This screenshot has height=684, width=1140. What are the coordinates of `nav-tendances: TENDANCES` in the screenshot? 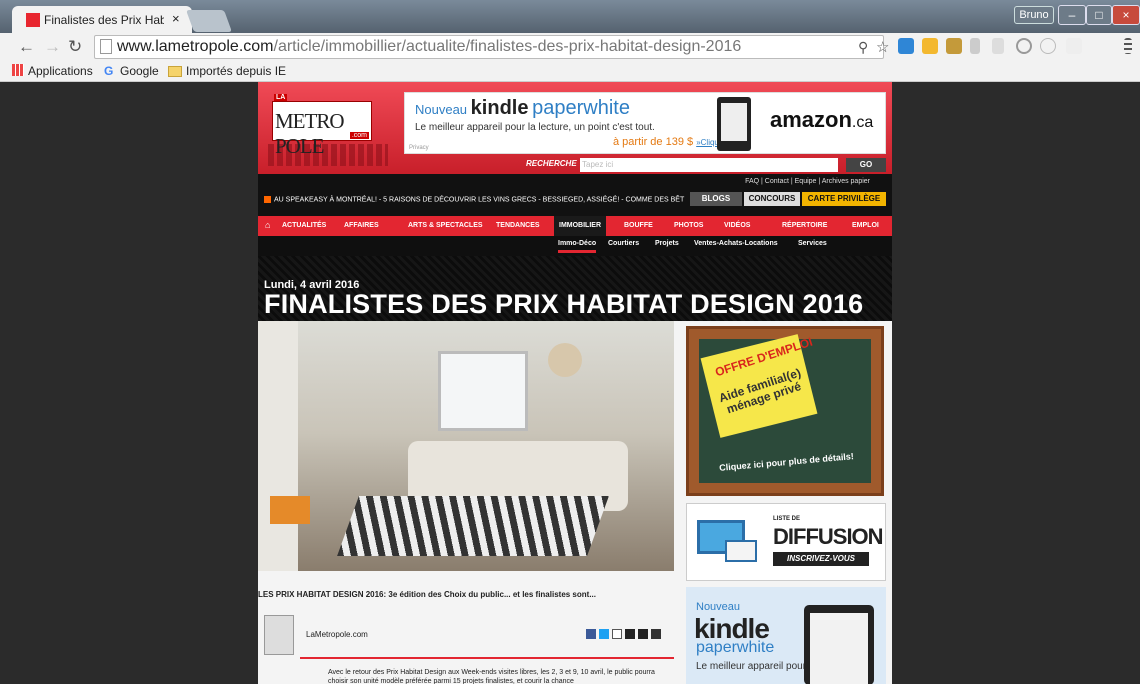 It's located at (518, 225).